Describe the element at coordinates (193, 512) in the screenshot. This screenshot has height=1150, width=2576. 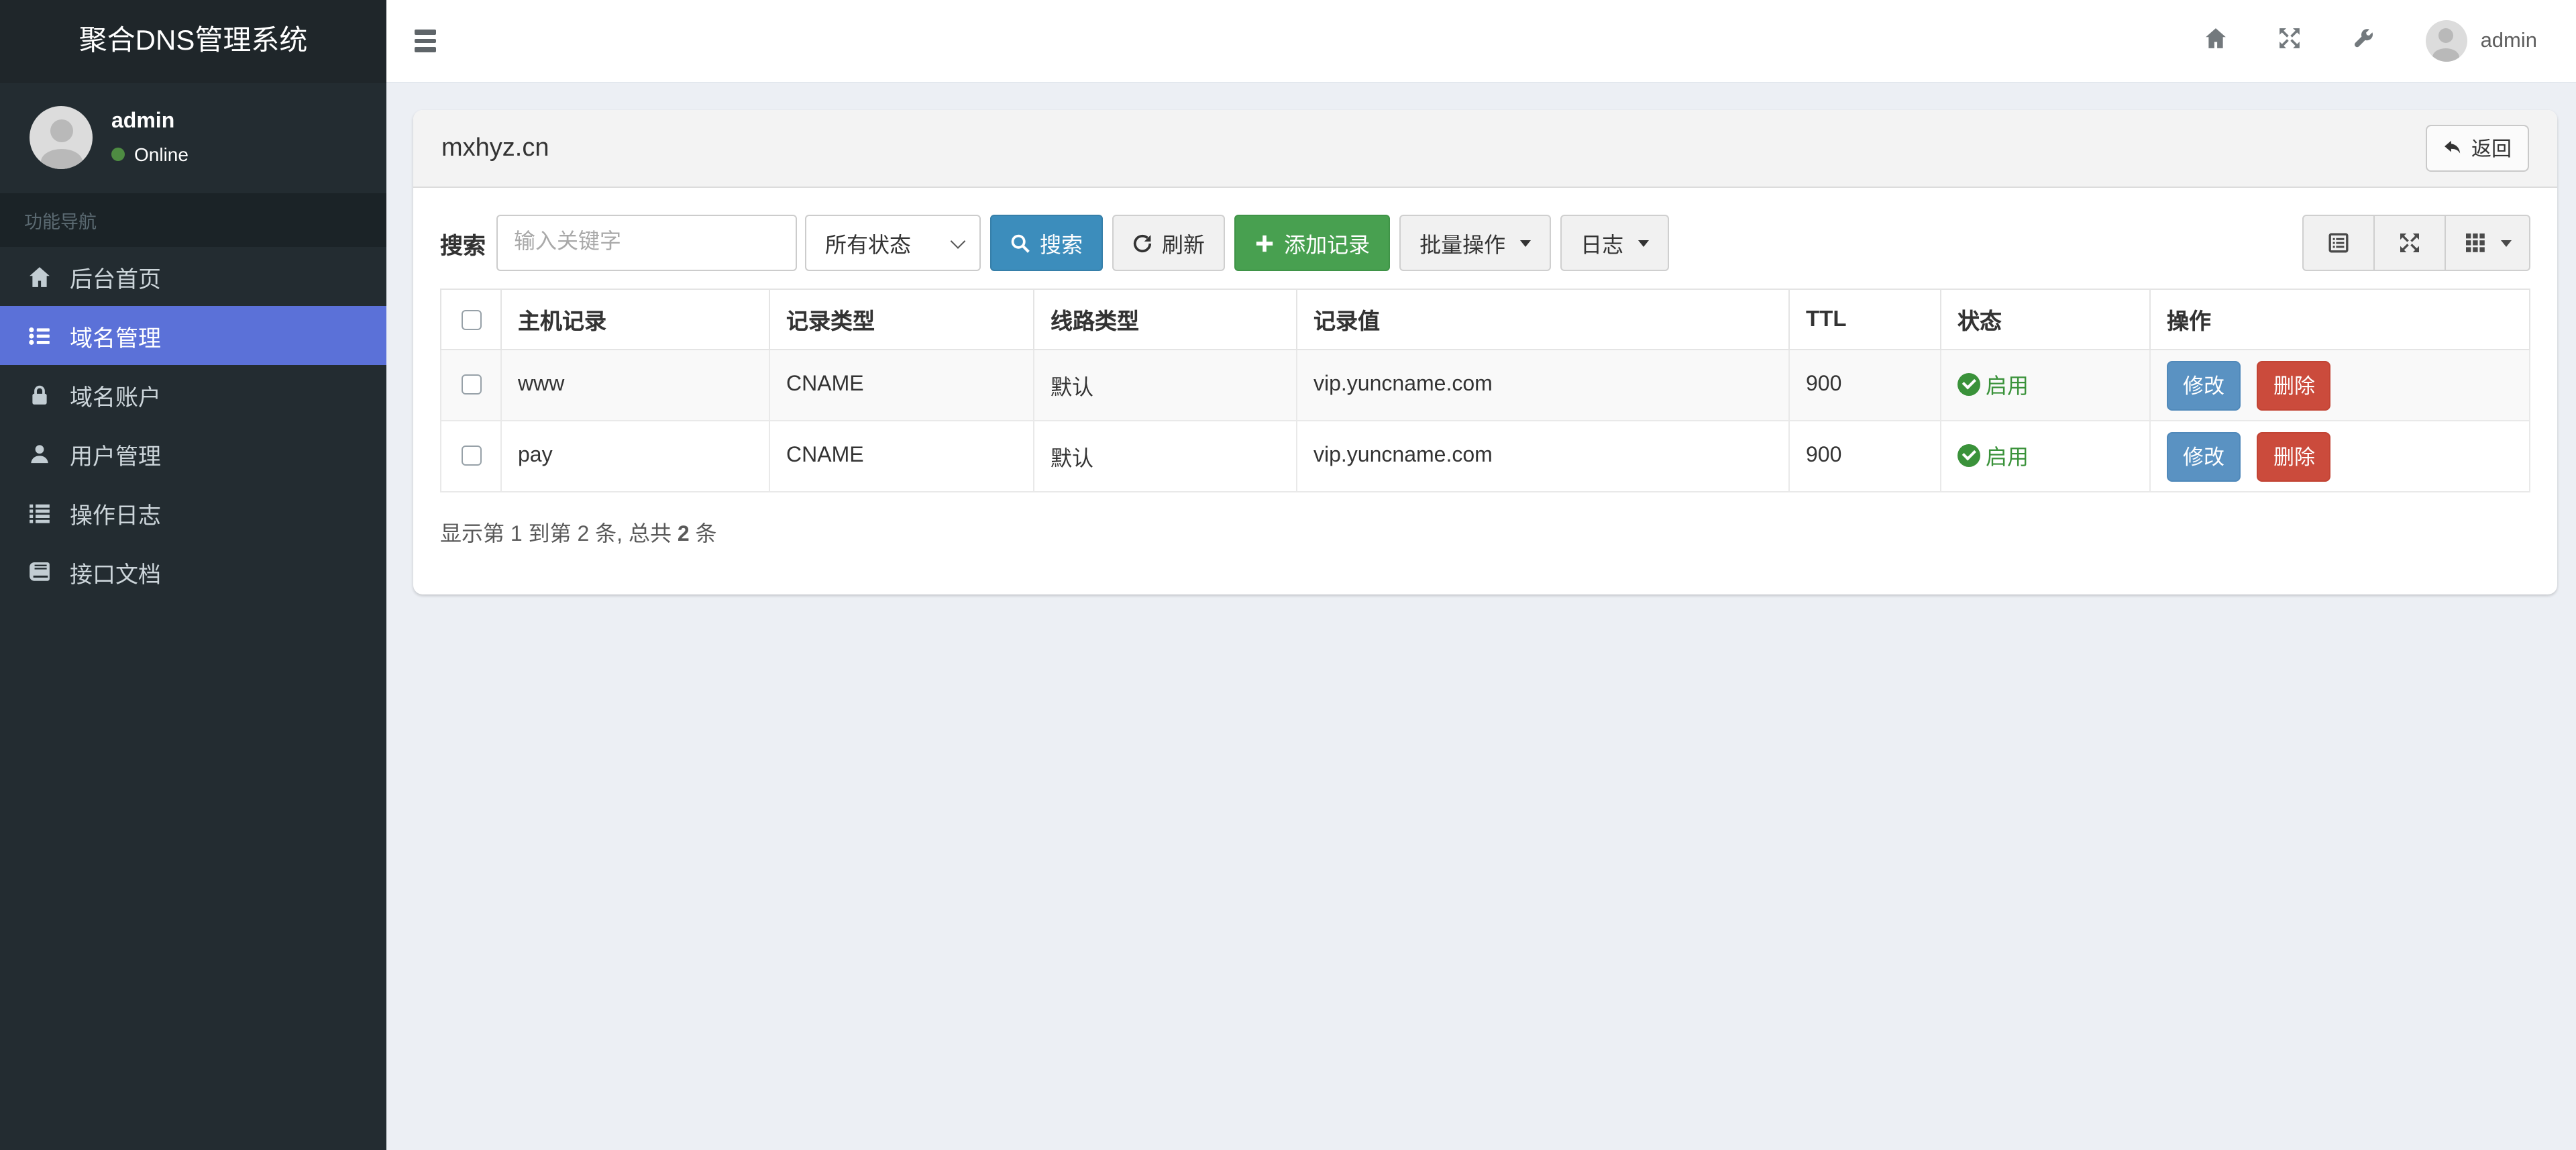
I see `sidebar-item-operation-logs: 操作日志` at that location.